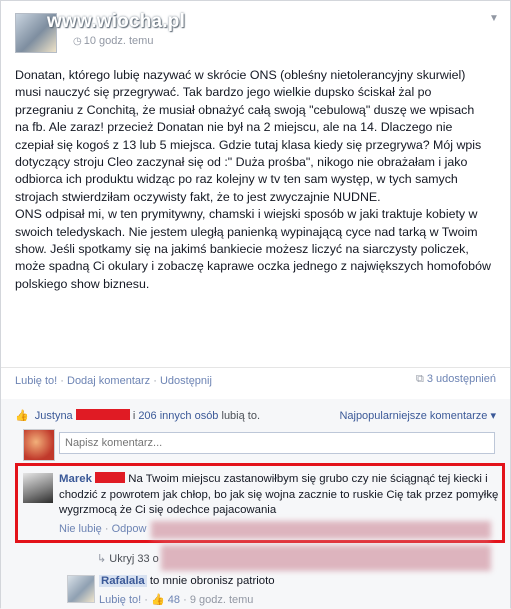  I want to click on reply: Rafalala to mnie obronisz patrioto, so click(187, 581).